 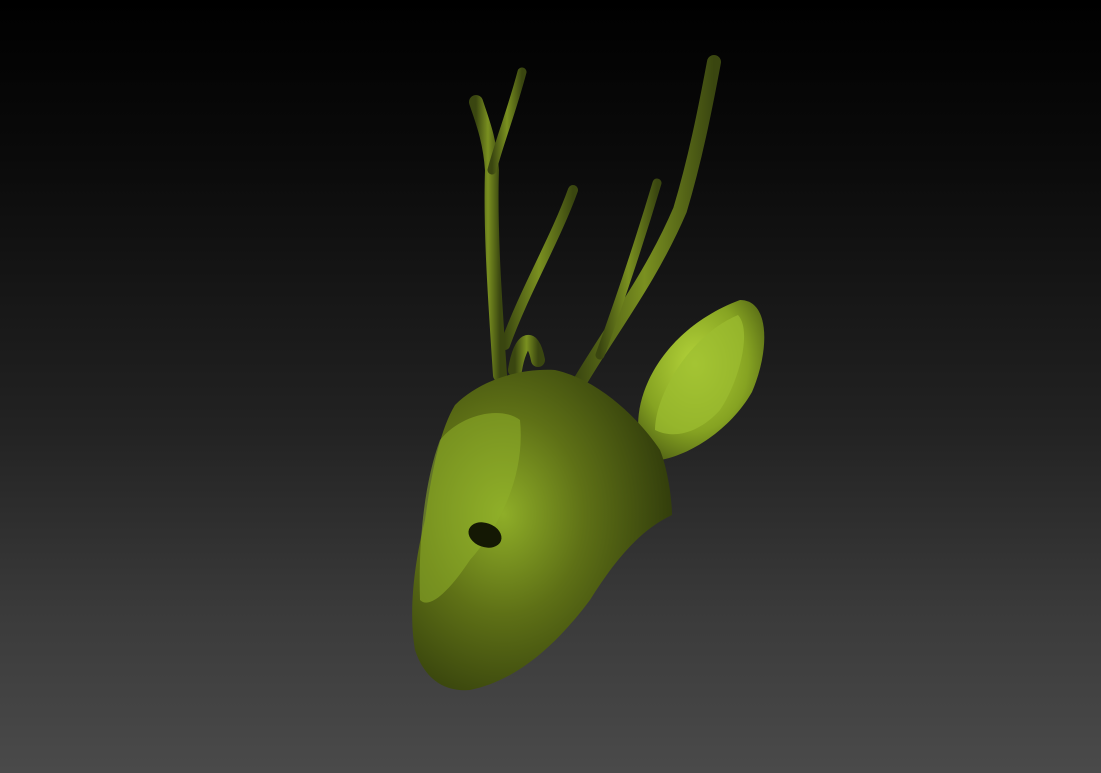 I want to click on left-antler, so click(x=523, y=224).